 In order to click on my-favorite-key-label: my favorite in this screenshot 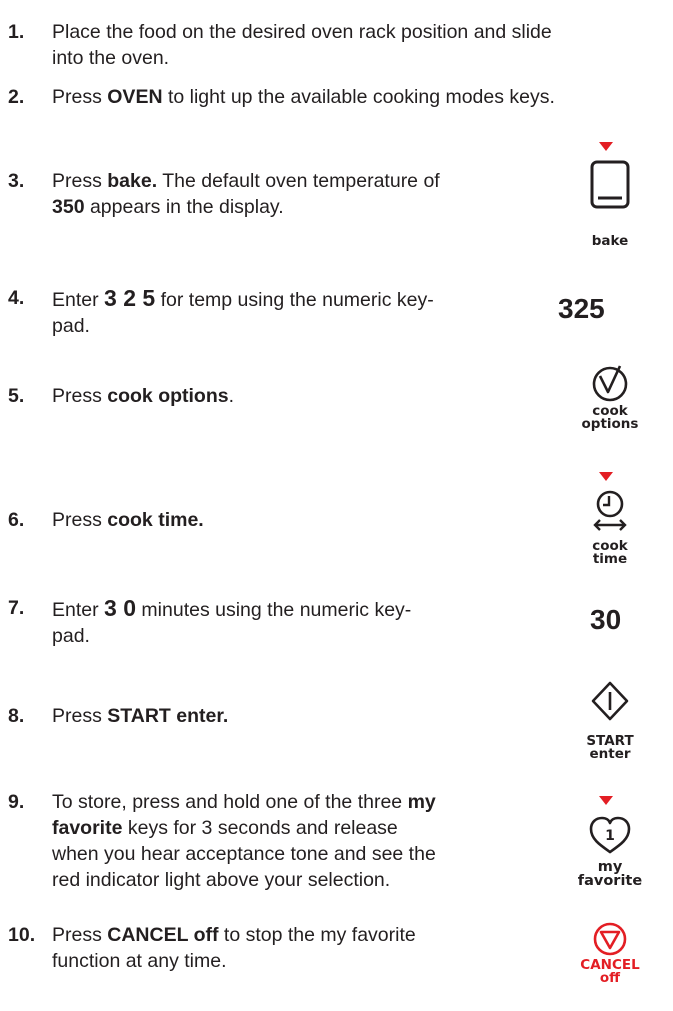, I will do `click(610, 874)`.